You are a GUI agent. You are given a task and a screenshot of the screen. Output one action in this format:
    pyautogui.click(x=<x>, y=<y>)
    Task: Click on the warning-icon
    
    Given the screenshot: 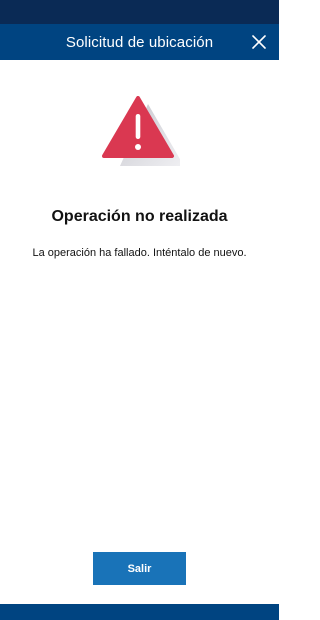 What is the action you would take?
    pyautogui.click(x=141, y=131)
    